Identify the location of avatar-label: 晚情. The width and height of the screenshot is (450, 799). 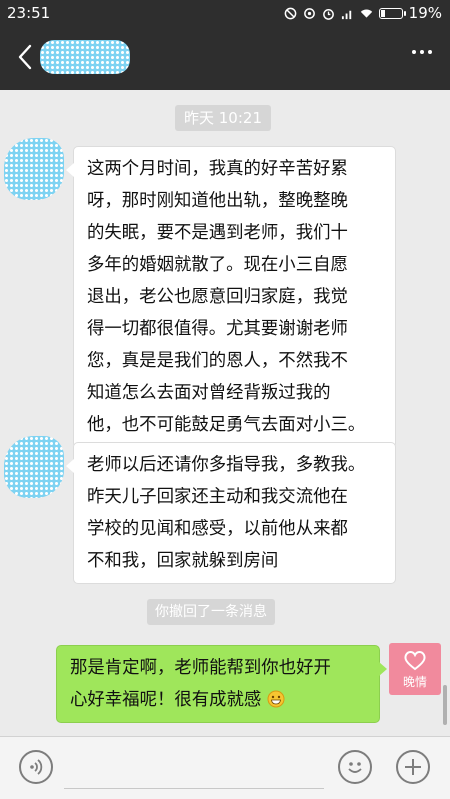
(414, 682).